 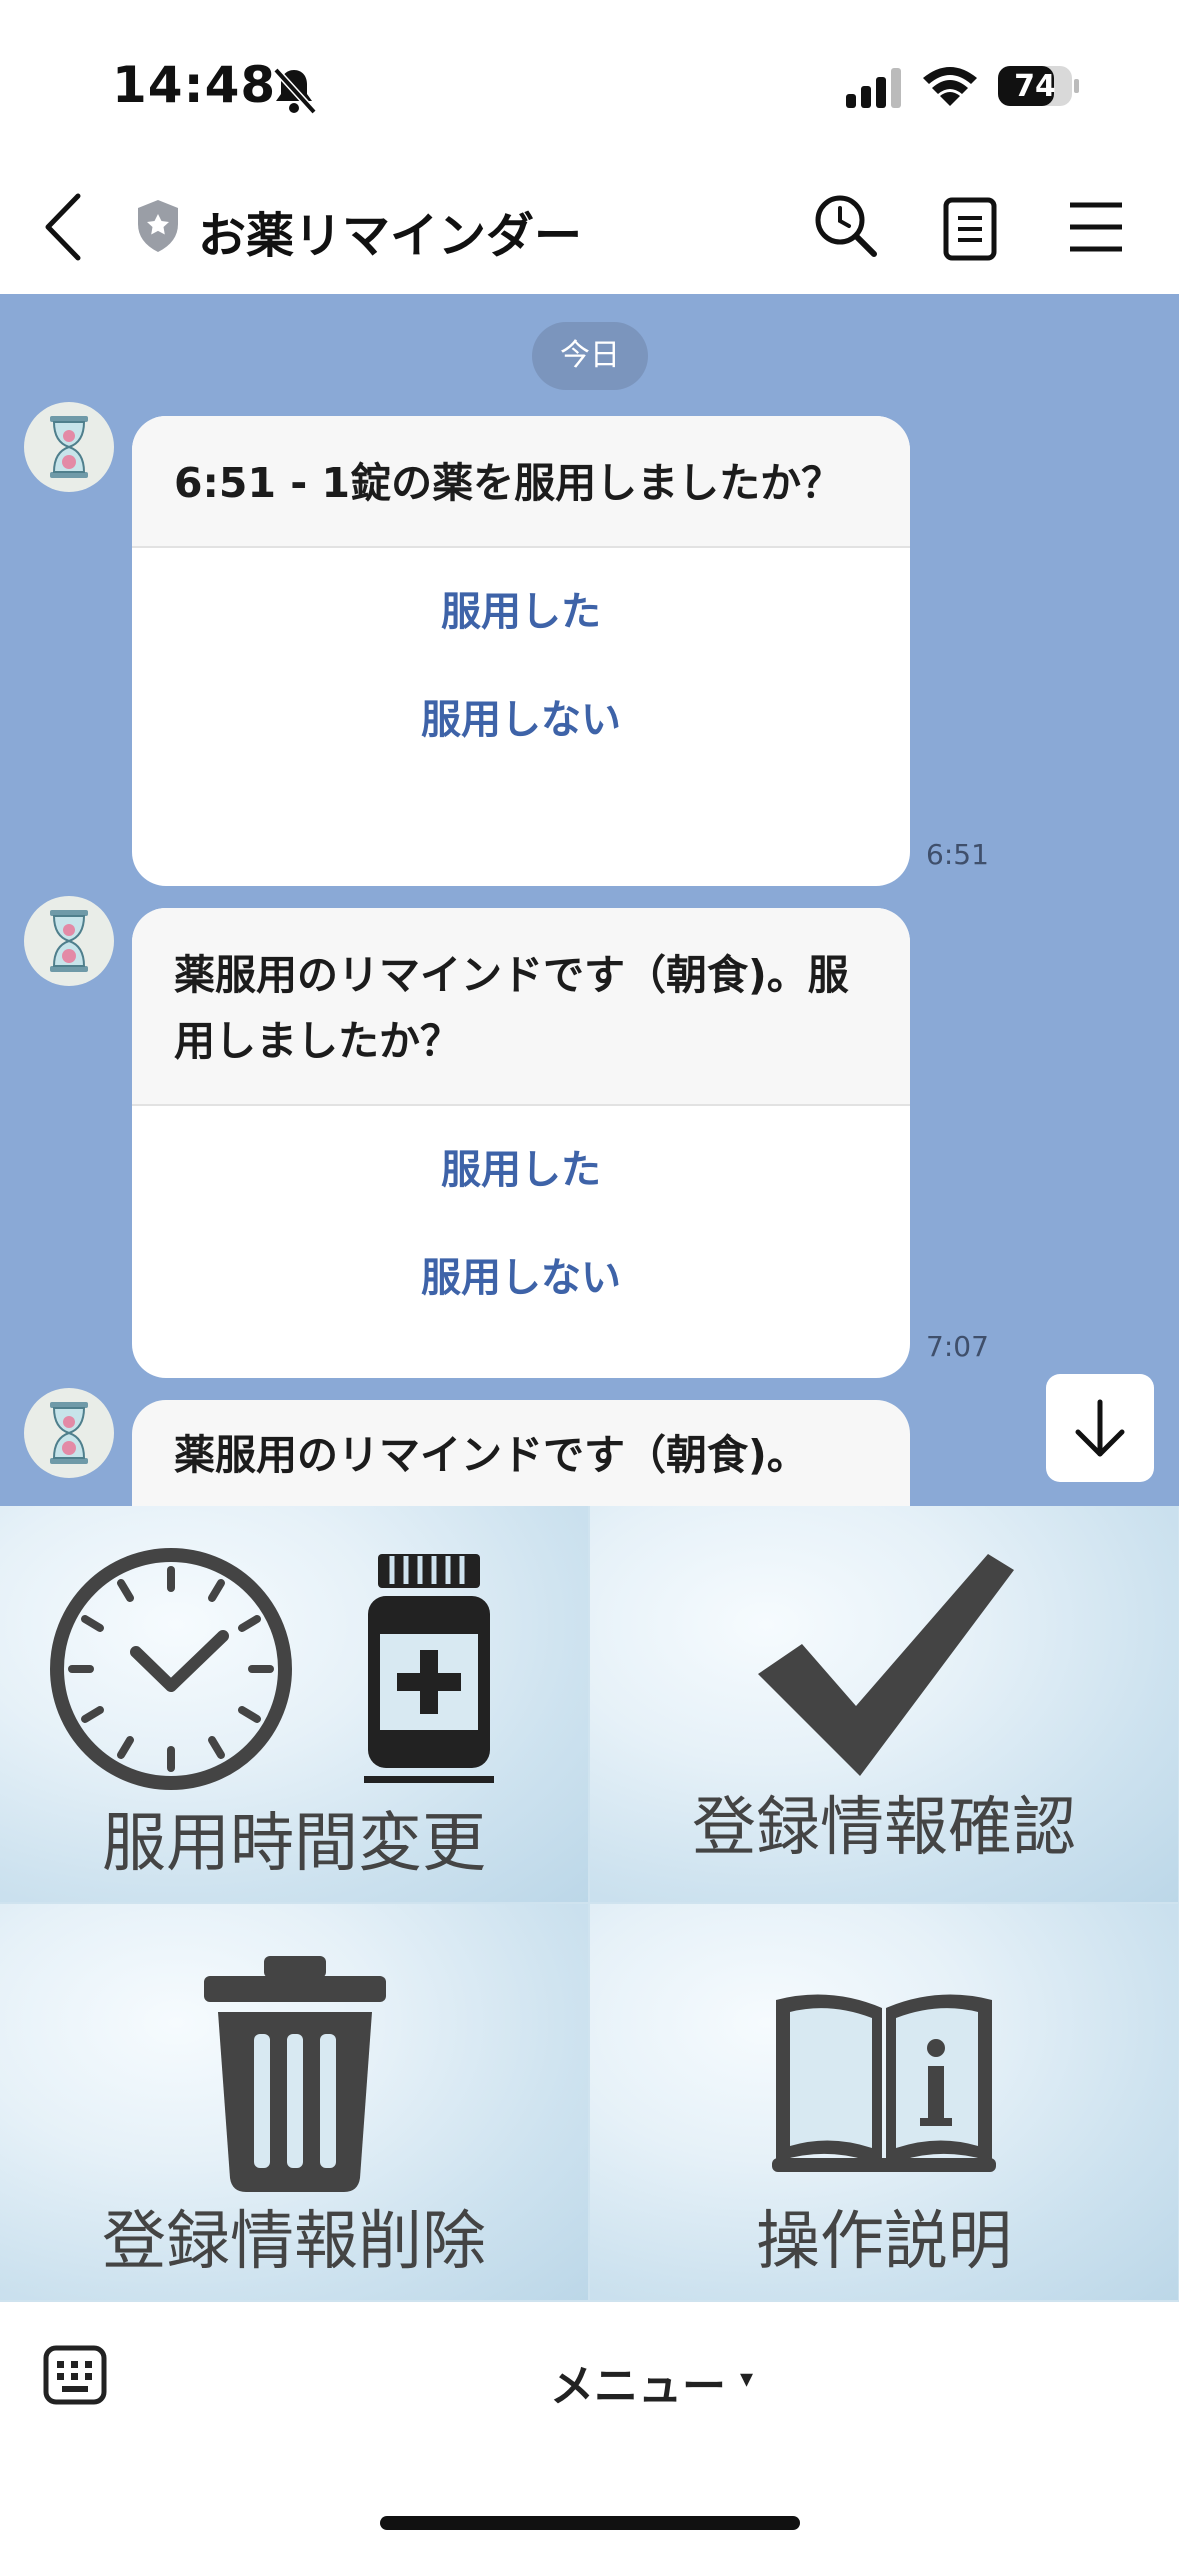 What do you see at coordinates (950, 86) in the screenshot?
I see `wifi-icon` at bounding box center [950, 86].